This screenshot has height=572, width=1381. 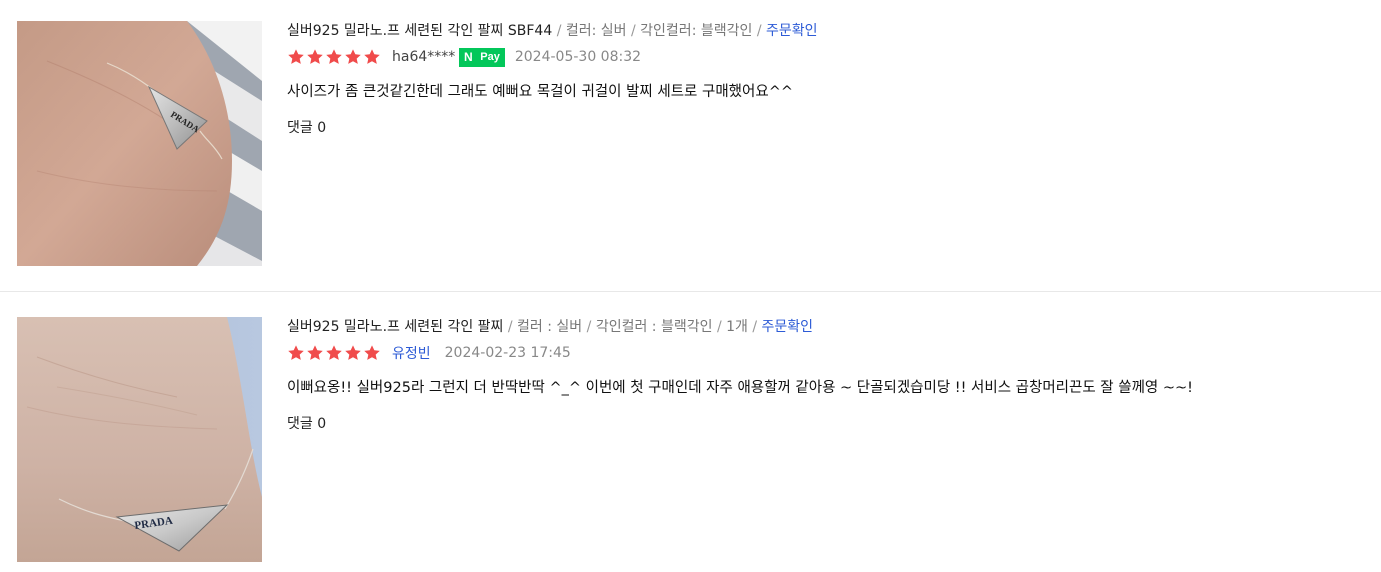 I want to click on npay-badge: N Pay, so click(x=482, y=57).